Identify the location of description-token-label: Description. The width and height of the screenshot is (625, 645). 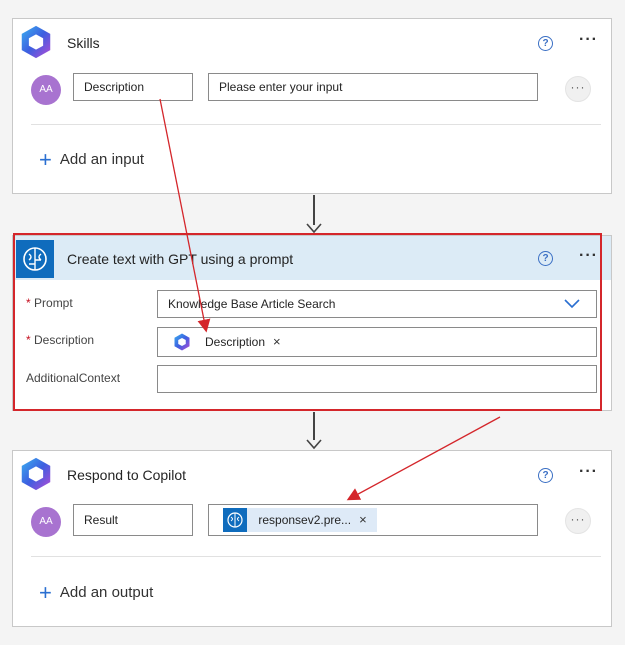
(235, 342).